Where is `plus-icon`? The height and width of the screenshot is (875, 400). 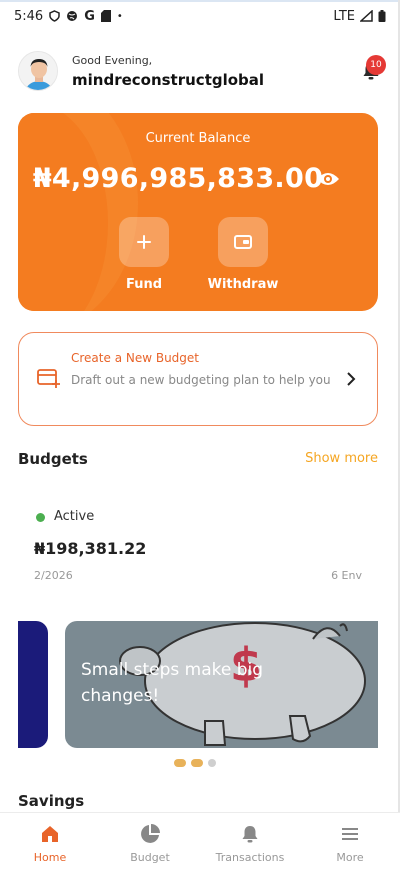
plus-icon is located at coordinates (144, 242).